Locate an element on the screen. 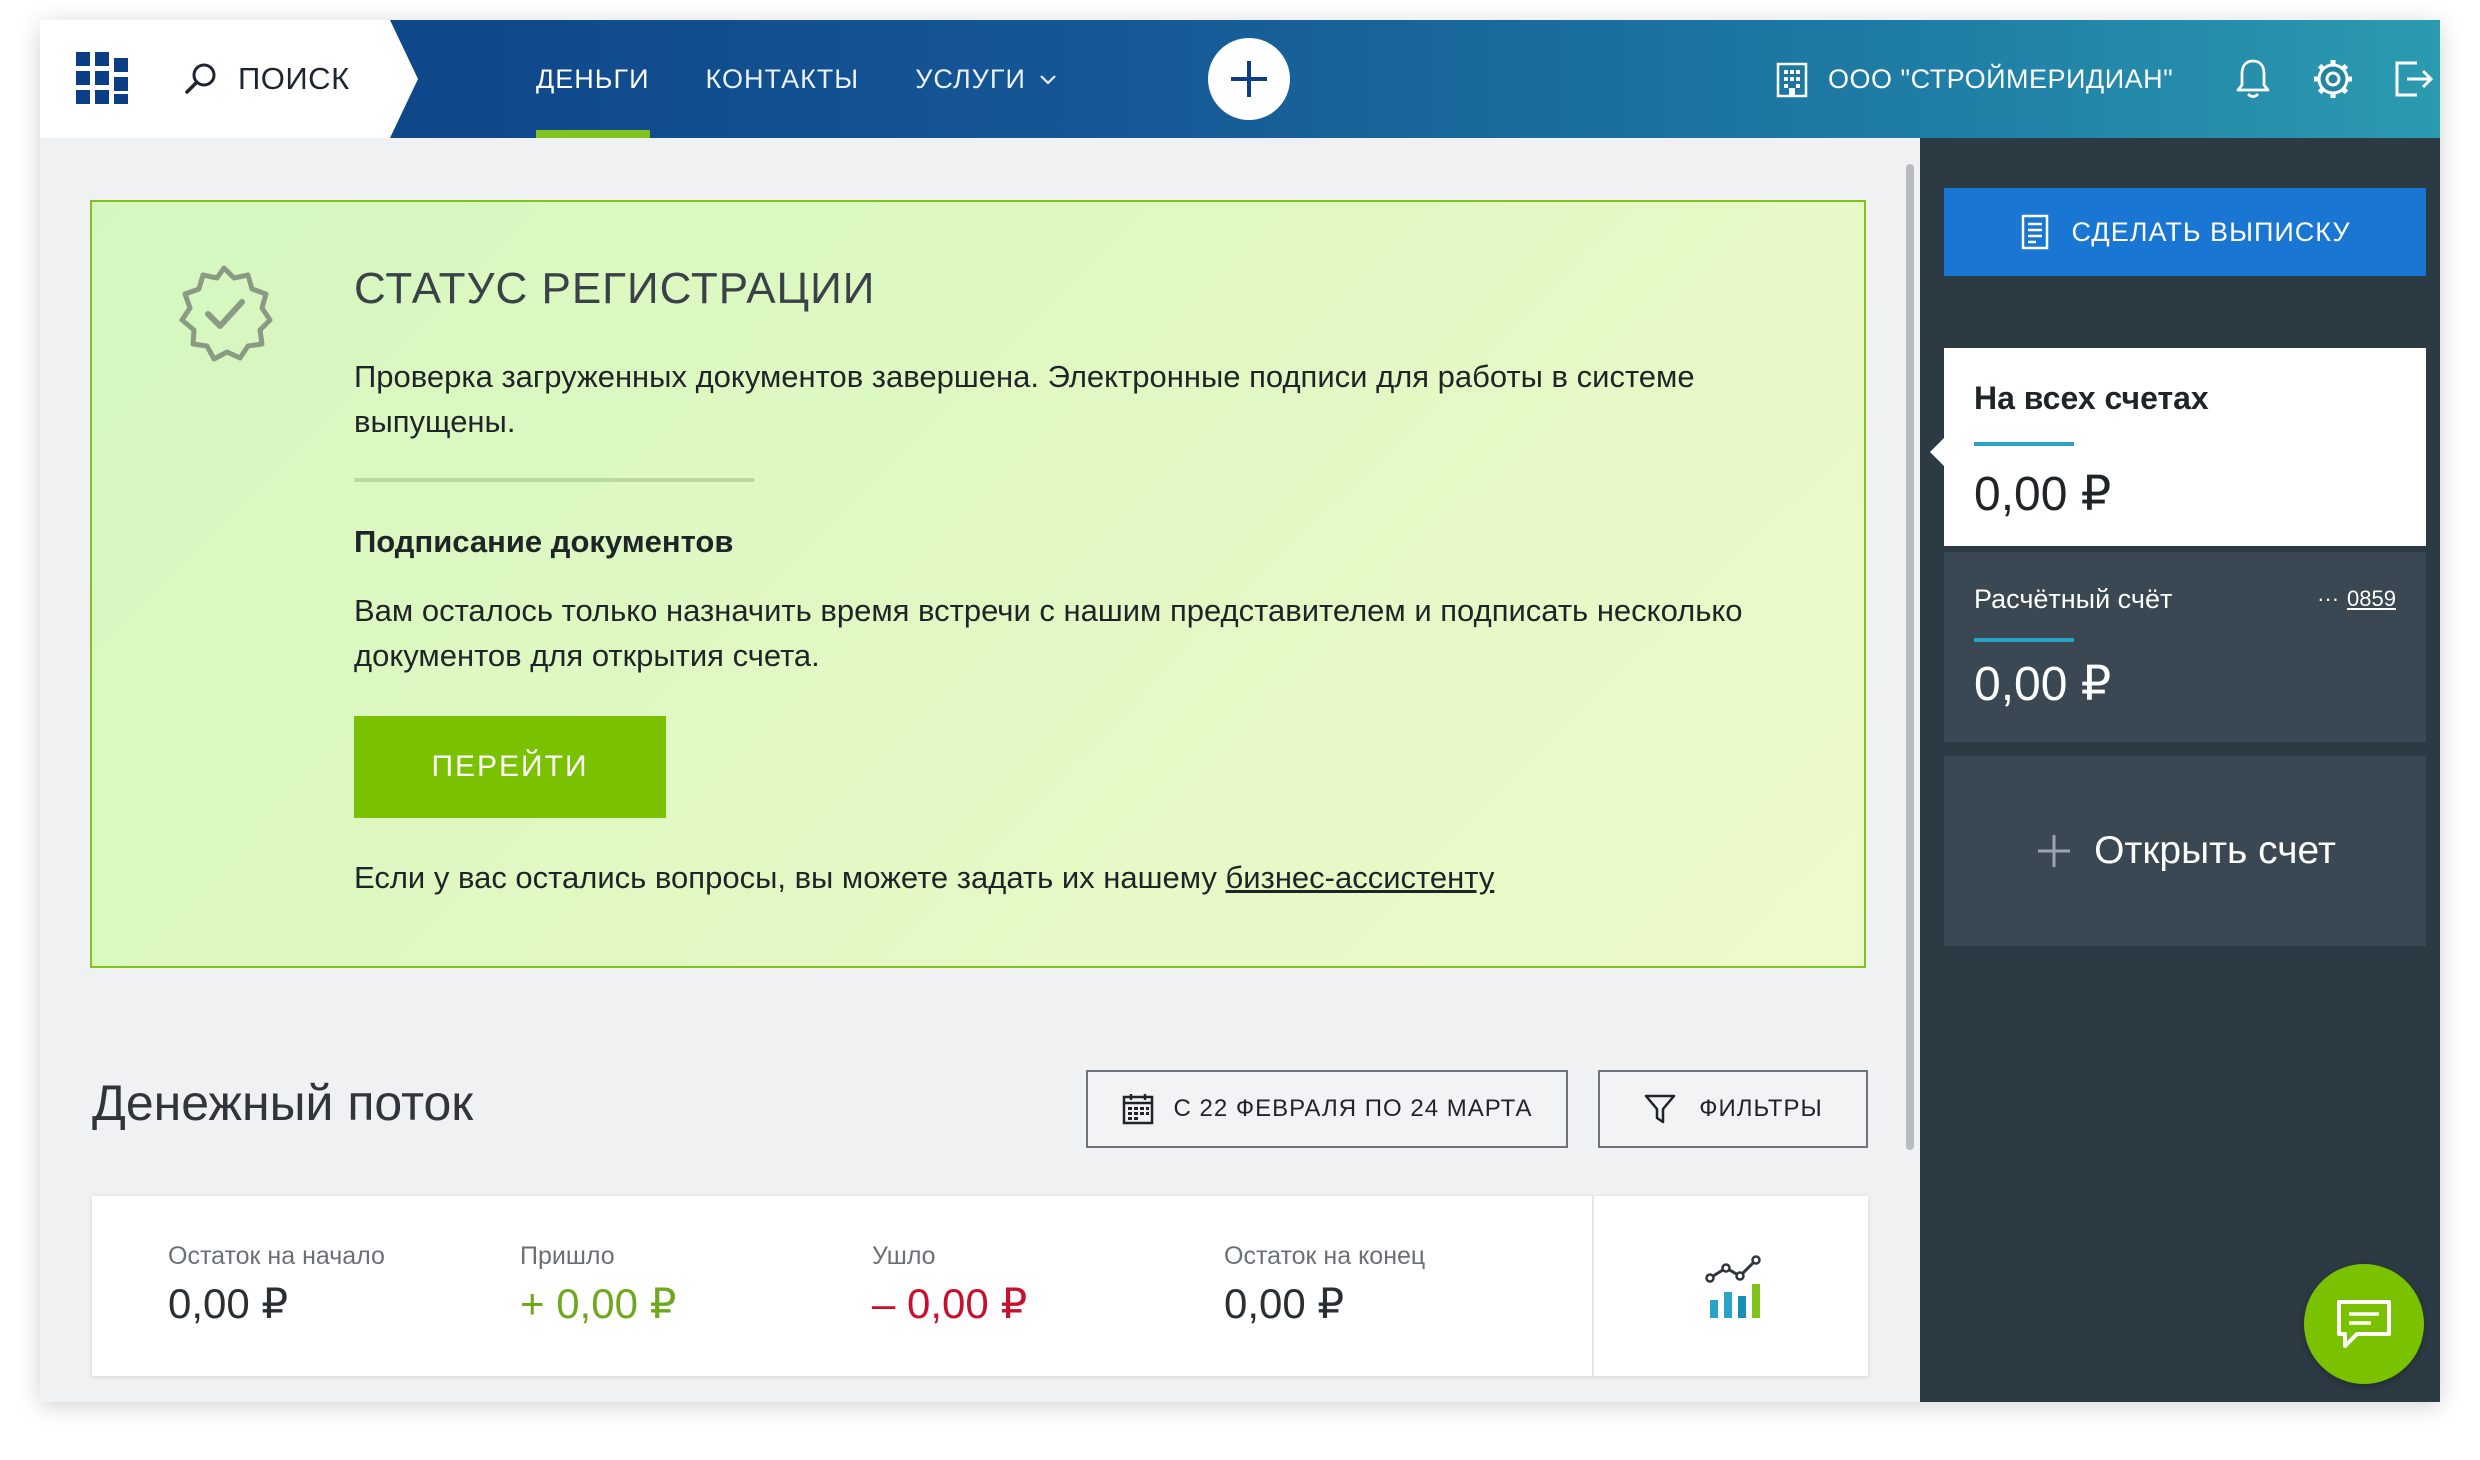 The height and width of the screenshot is (1460, 2480). all-accounts-card: На всех счетах 0,00 ₽ is located at coordinates (2178, 447).